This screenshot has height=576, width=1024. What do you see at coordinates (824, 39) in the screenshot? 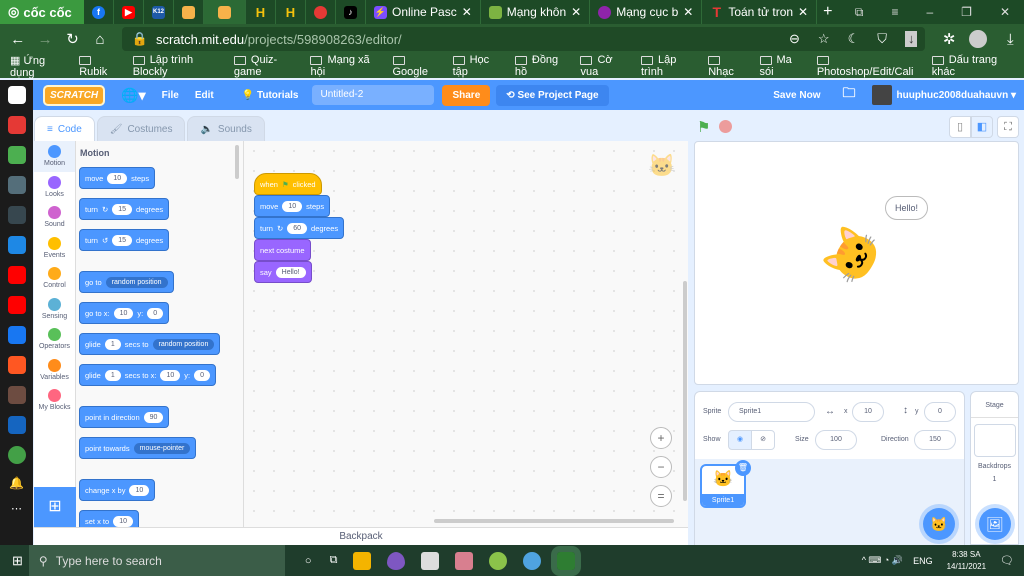
I see `star-icon: ☆` at bounding box center [824, 39].